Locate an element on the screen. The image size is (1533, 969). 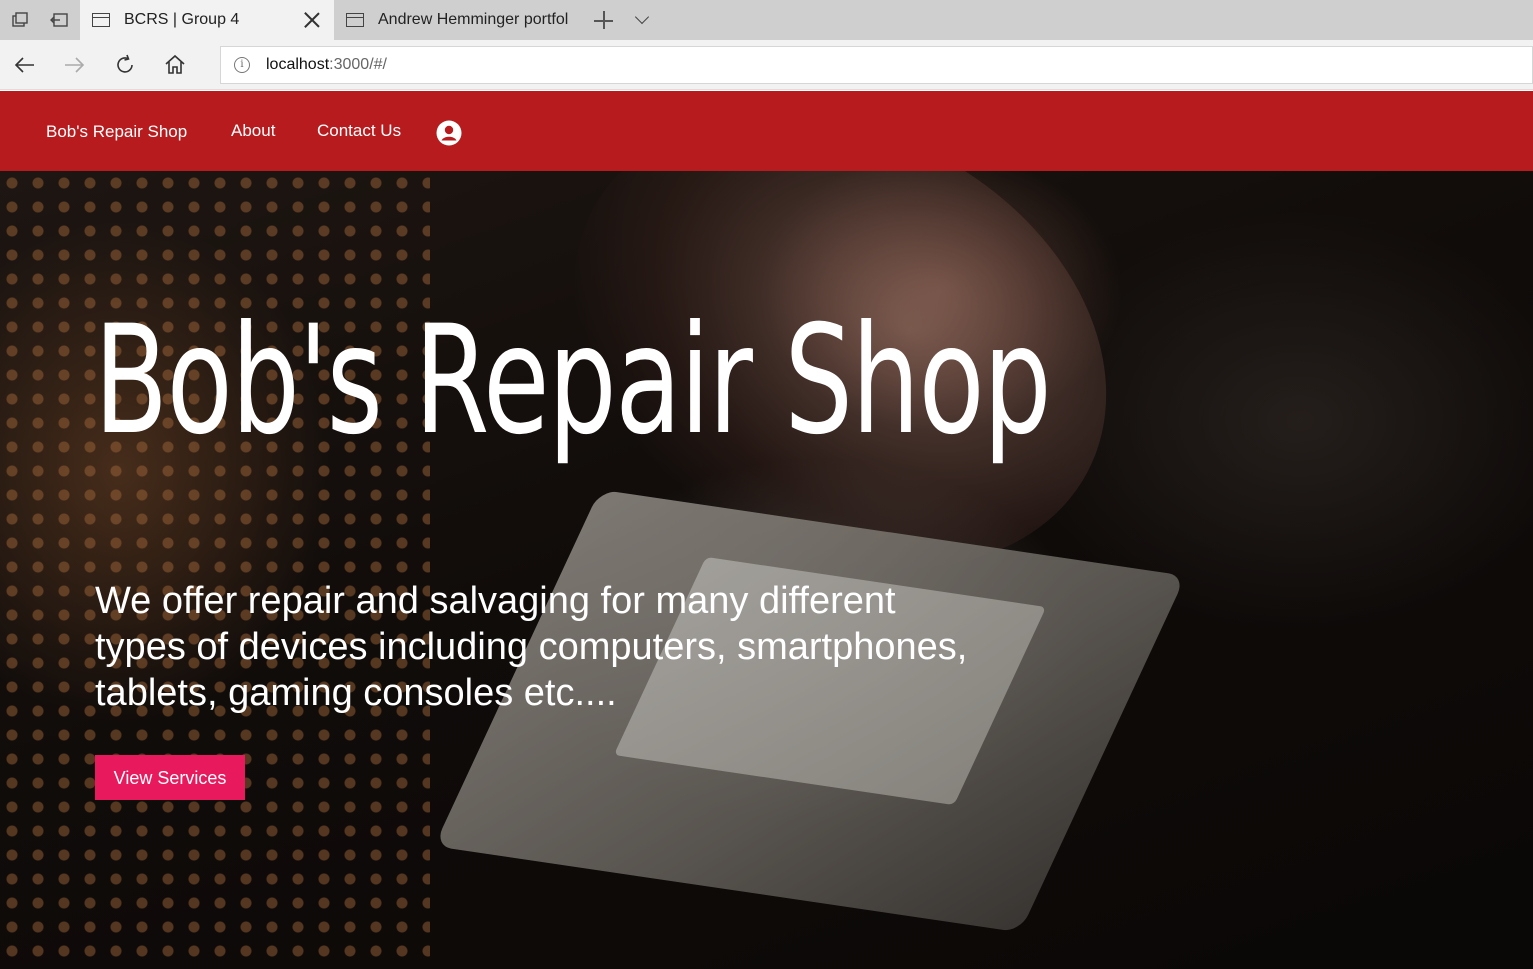
set-tabs-aside-icon is located at coordinates (60, 20).